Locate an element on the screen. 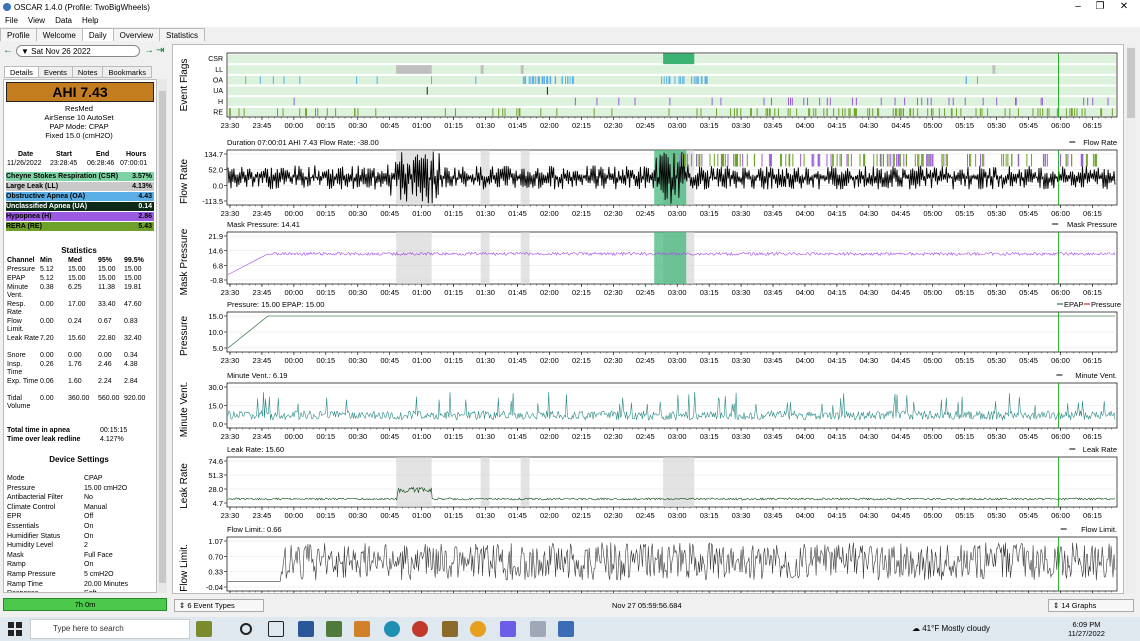 The image size is (1140, 641). window-title: OSCAR 1.4.0 (Profile: TwoBigWheels) is located at coordinates (82, 7).